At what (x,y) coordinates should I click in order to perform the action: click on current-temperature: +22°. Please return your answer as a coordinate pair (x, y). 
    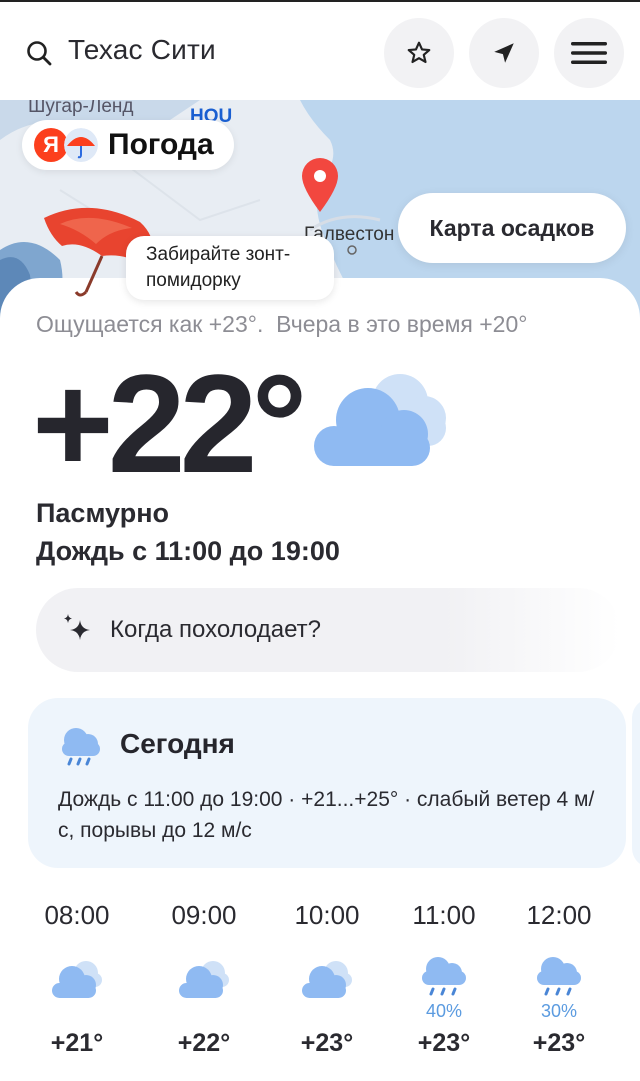
    Looking at the image, I should click on (169, 423).